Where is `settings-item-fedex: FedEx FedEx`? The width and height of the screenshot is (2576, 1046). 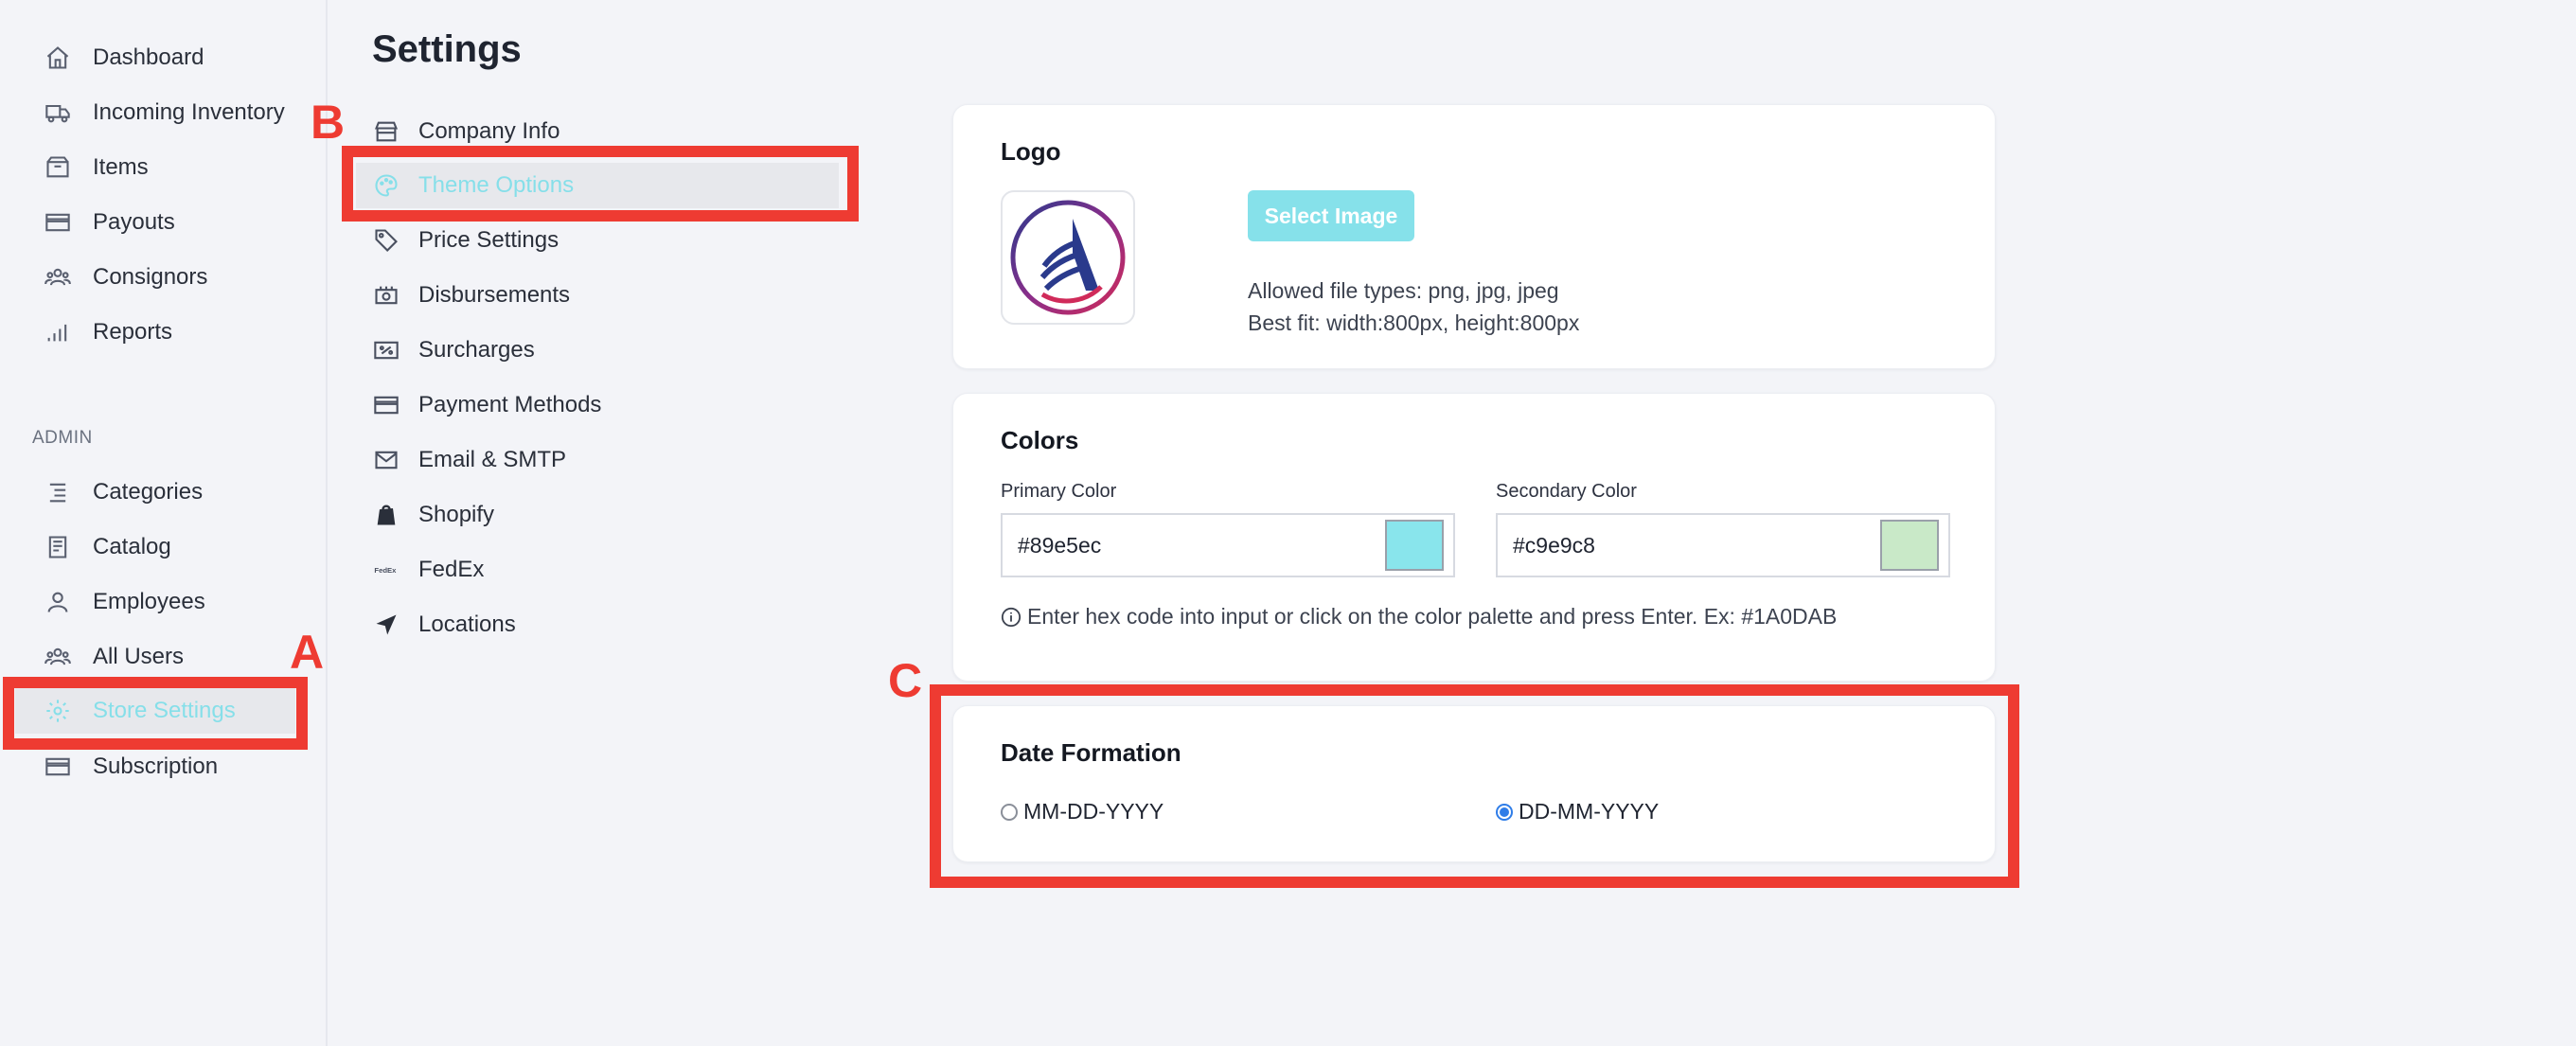 settings-item-fedex: FedEx FedEx is located at coordinates (428, 570).